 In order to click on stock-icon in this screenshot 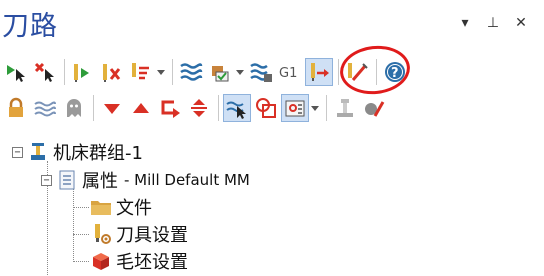, I will do `click(374, 108)`.